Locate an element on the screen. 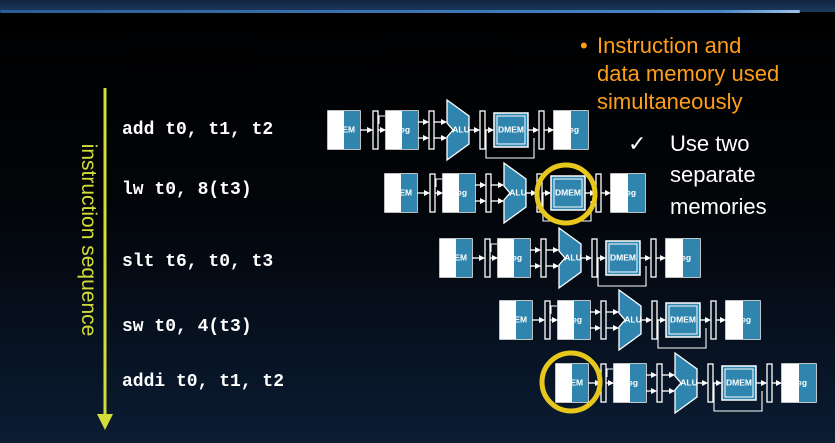 The image size is (835, 443). subnote-line-3: memories is located at coordinates (718, 206).